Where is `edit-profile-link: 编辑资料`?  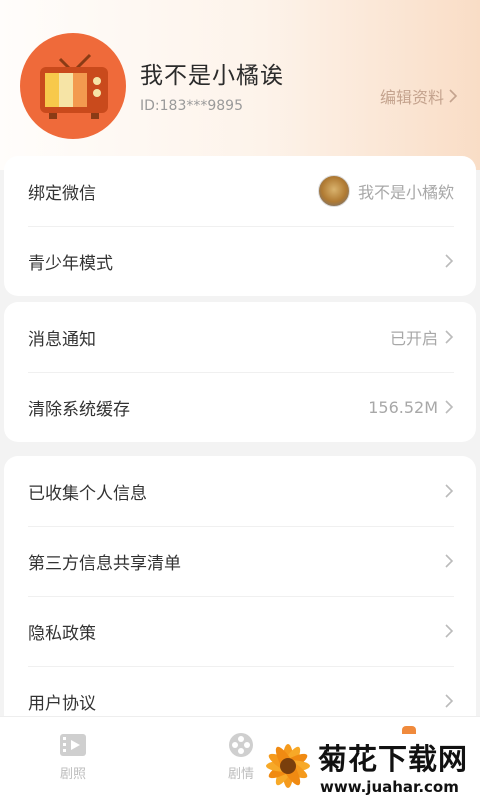
edit-profile-link: 编辑资料 is located at coordinates (419, 96).